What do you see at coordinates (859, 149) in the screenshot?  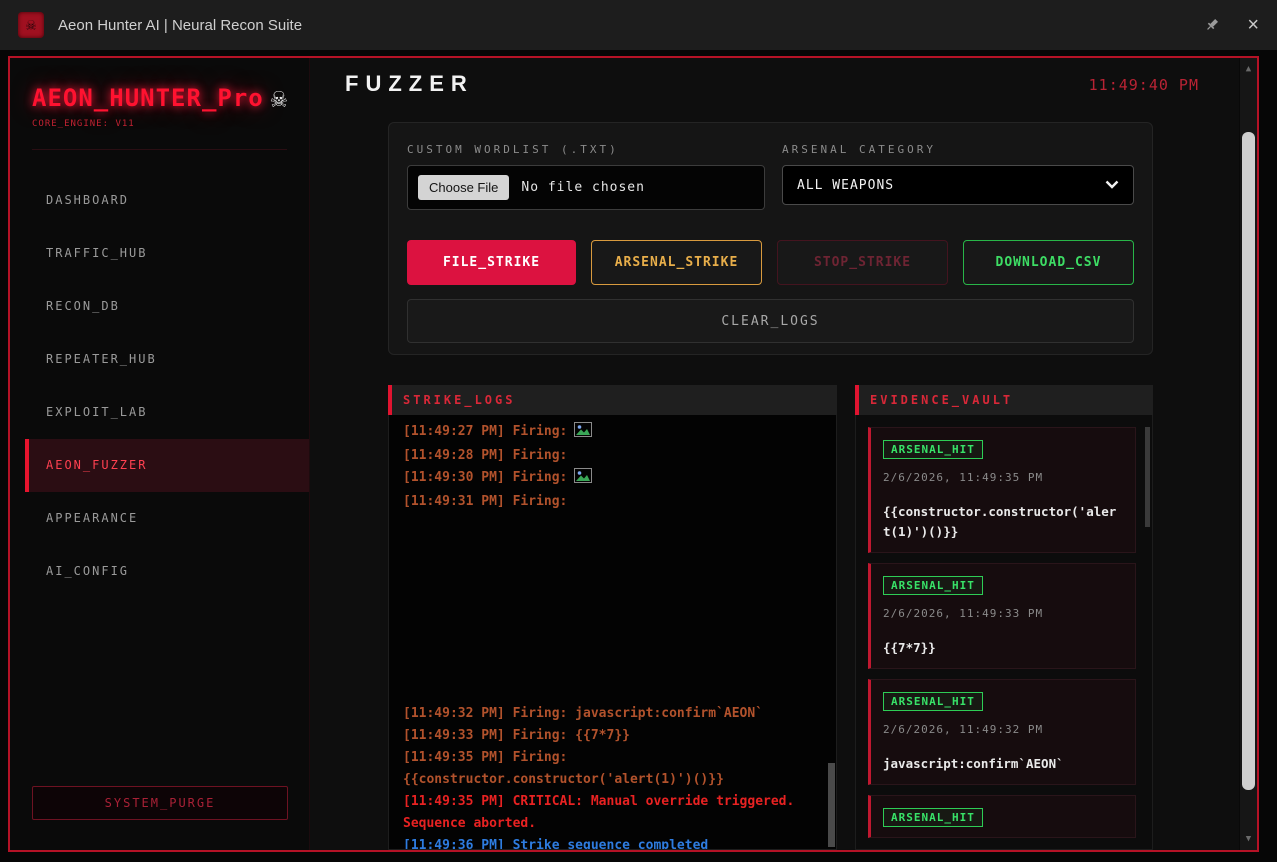 I see `arsenal-category-label: ARSENAL CATEGORY` at bounding box center [859, 149].